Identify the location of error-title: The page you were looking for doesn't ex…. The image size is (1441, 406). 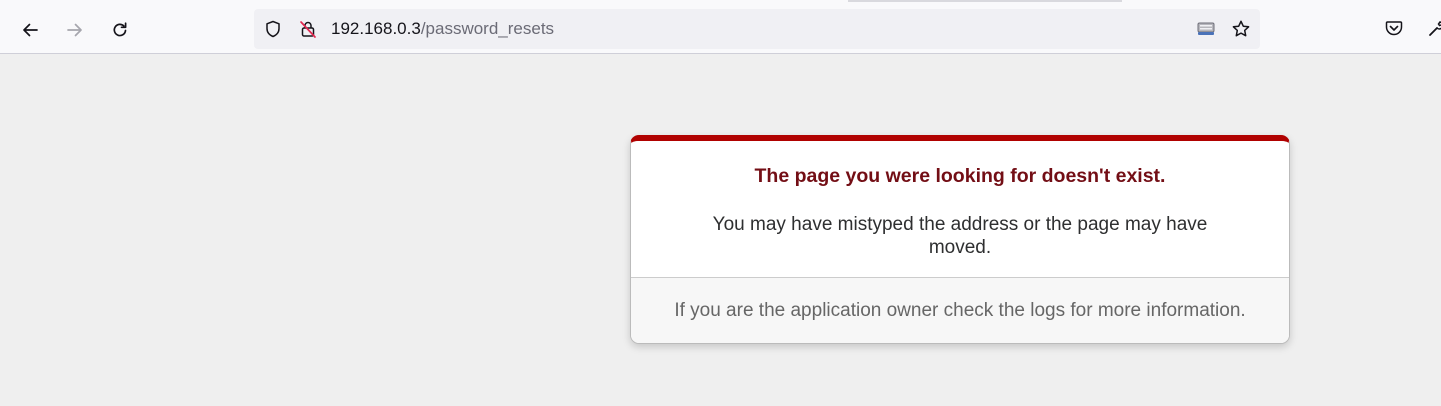
(960, 176).